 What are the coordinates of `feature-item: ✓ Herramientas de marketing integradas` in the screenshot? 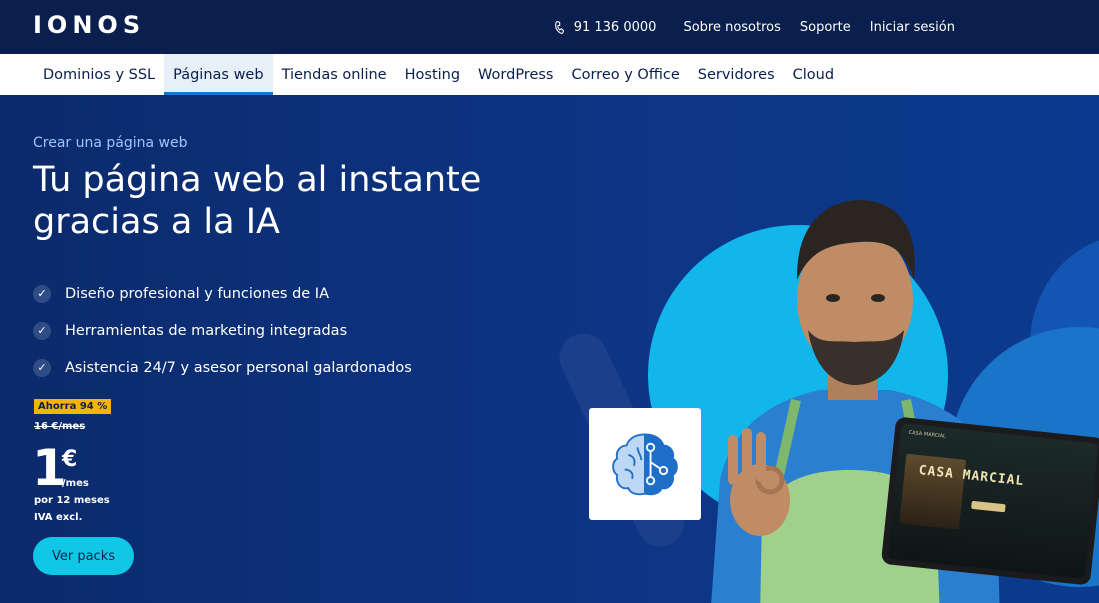 It's located at (222, 330).